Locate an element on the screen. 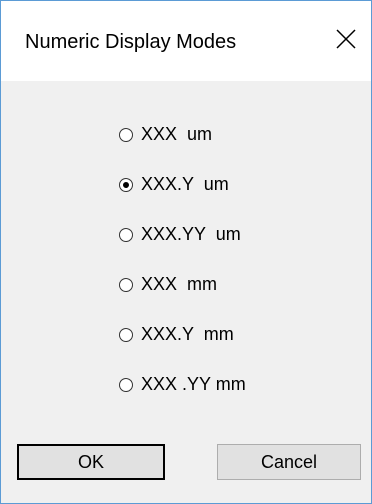  radio-dot is located at coordinates (126, 185).